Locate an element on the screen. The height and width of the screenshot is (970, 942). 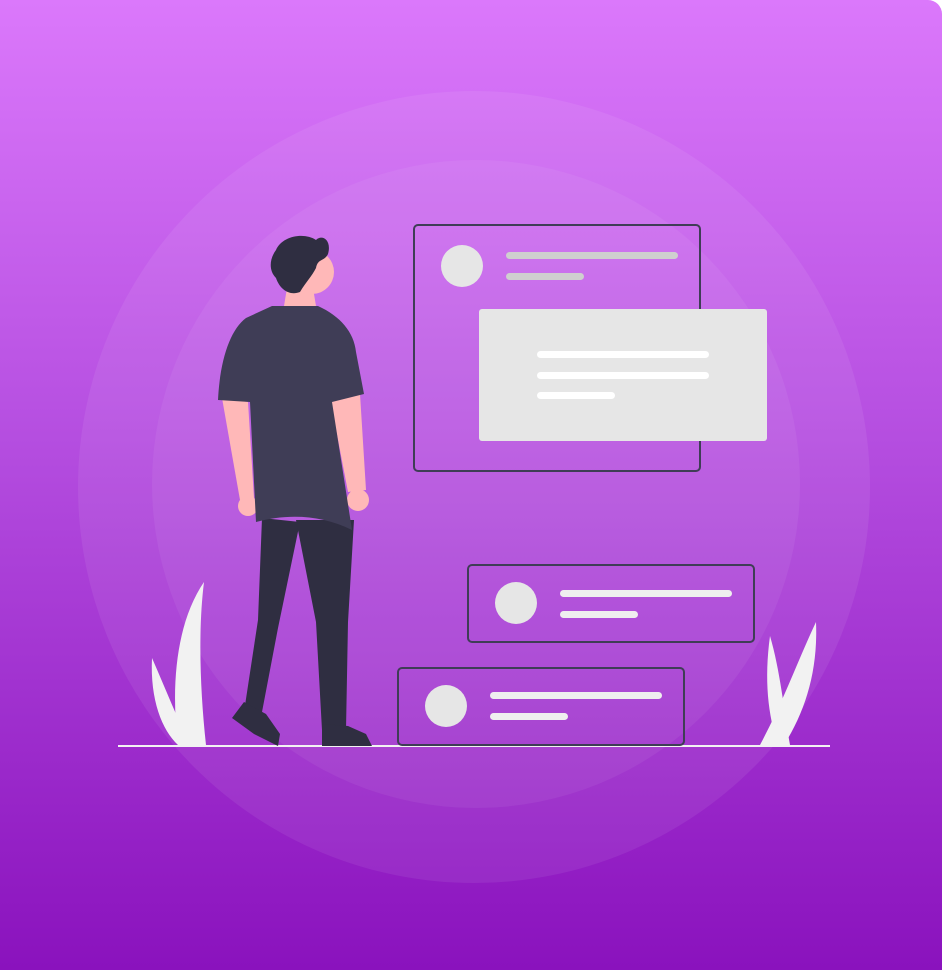
message-card-2-avatar is located at coordinates (446, 706).